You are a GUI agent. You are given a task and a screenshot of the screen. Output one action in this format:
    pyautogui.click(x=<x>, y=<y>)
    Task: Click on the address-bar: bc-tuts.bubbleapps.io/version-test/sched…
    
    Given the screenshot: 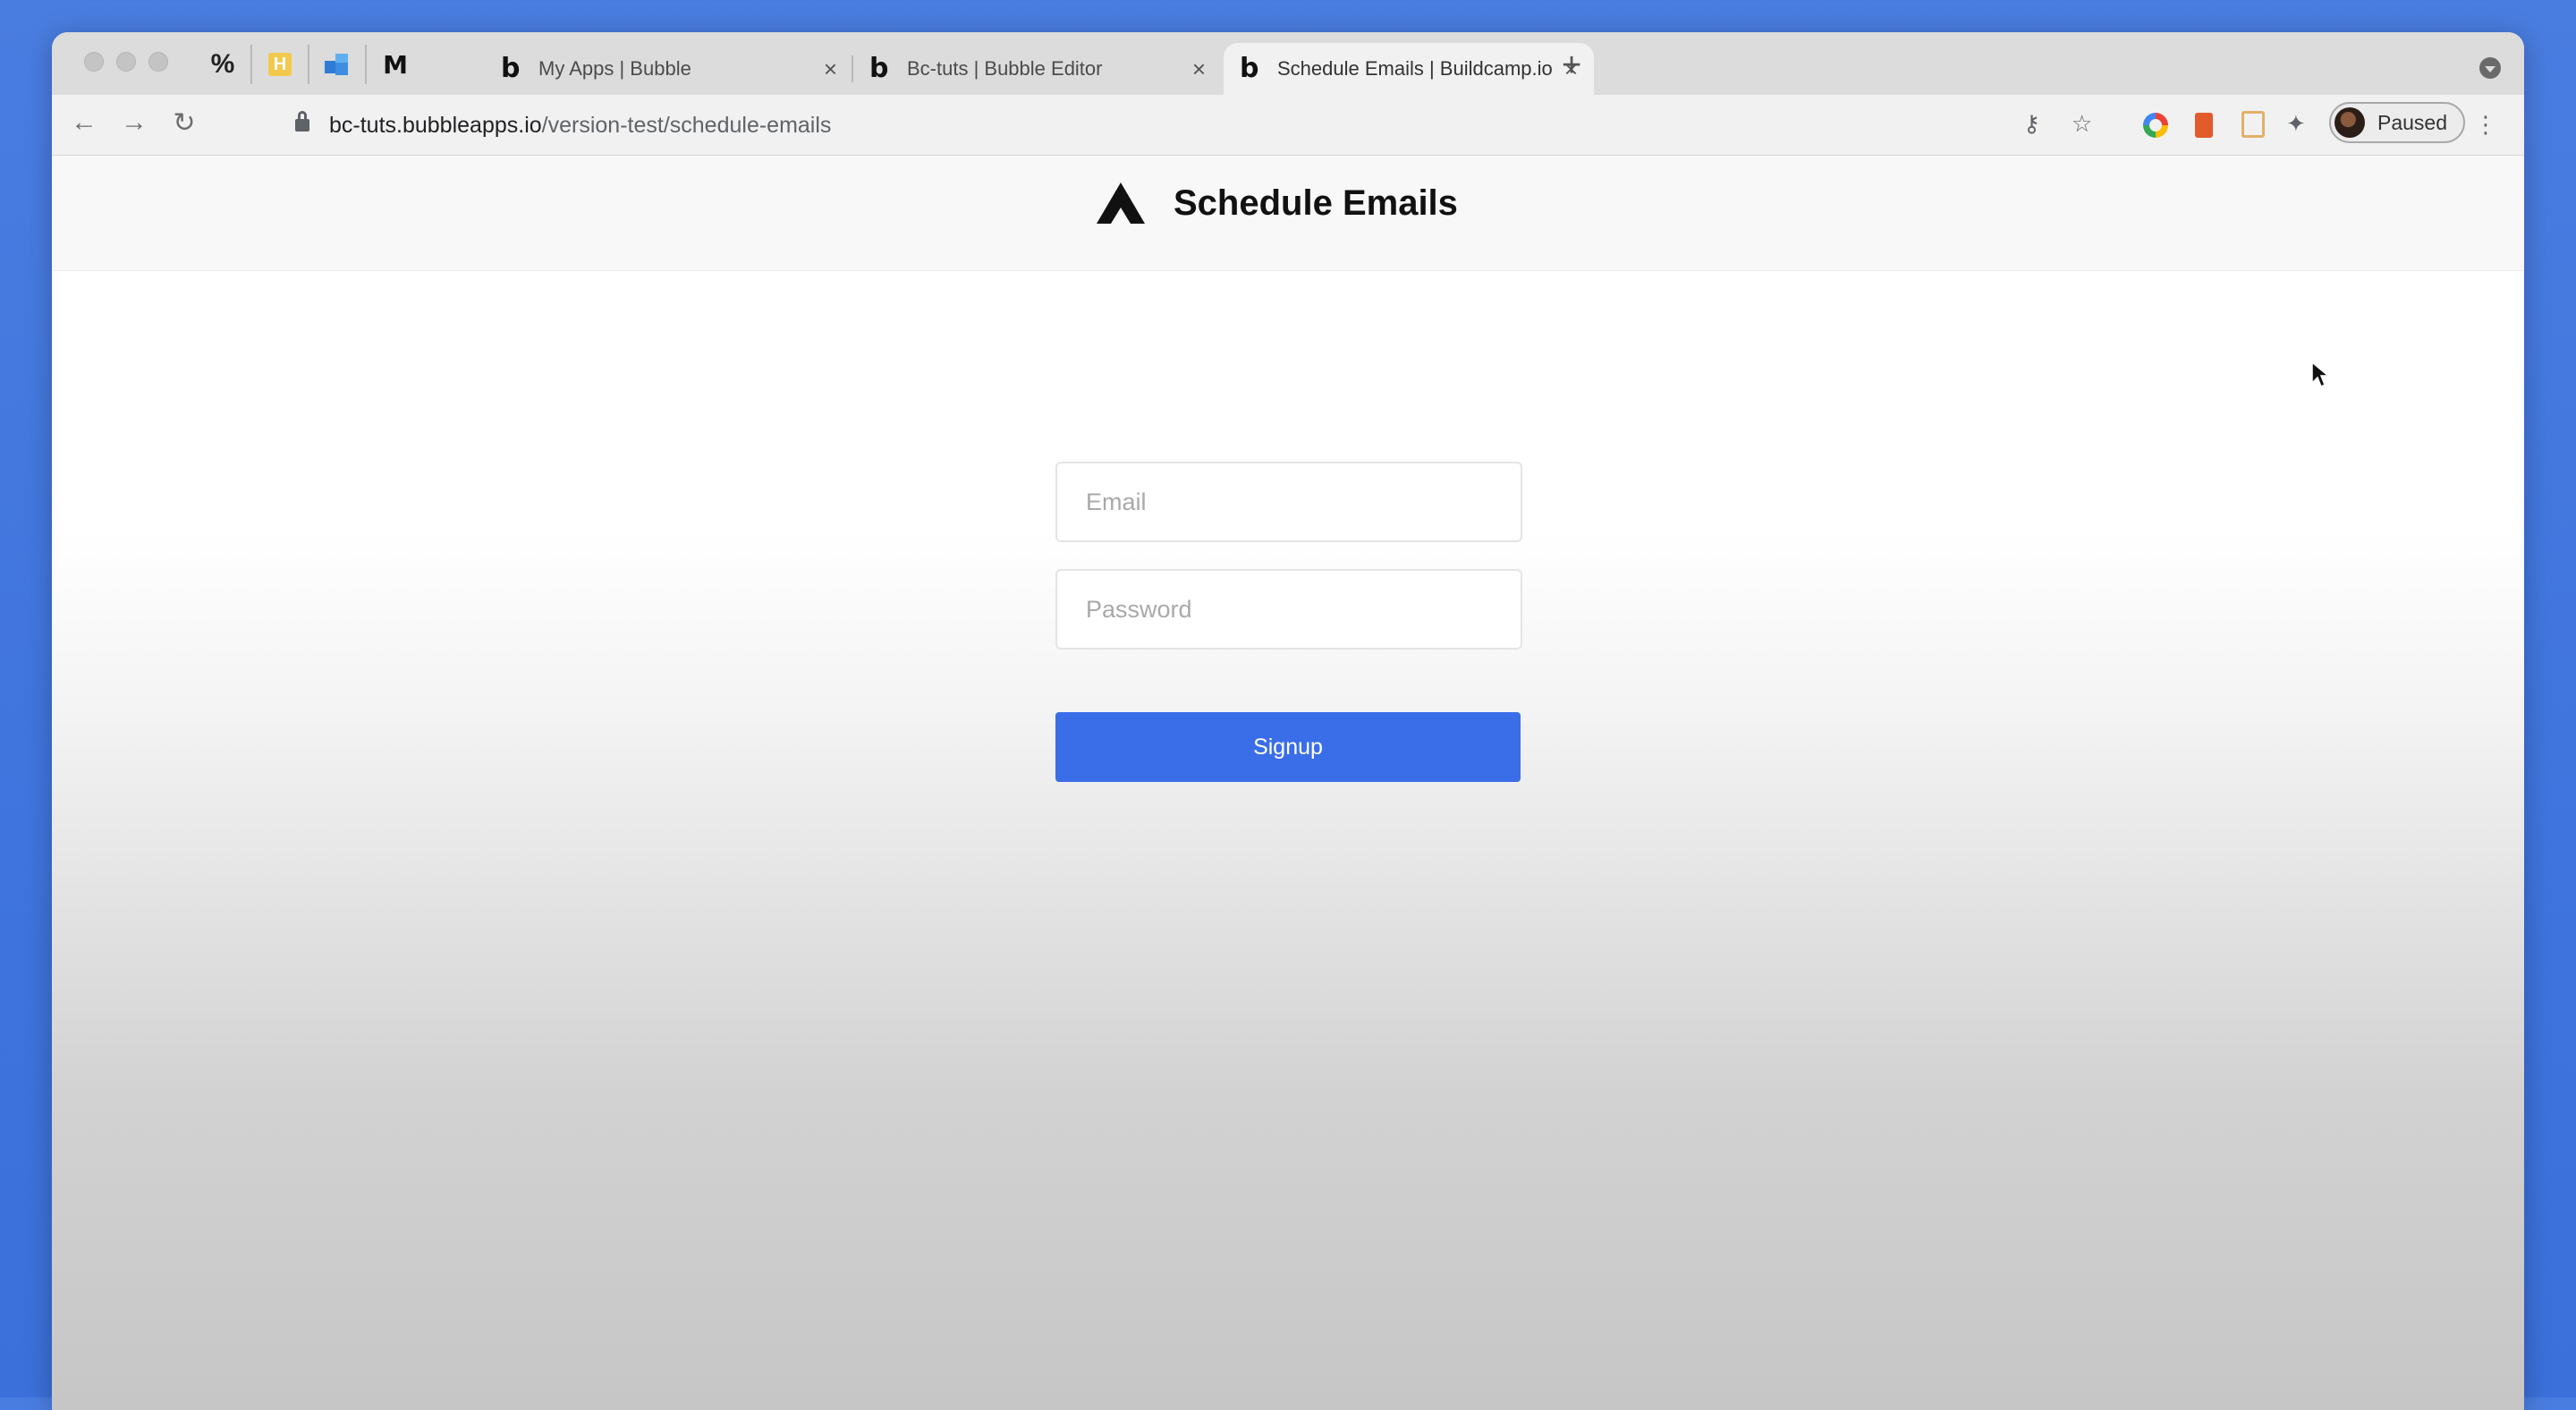 What is the action you would take?
    pyautogui.click(x=1177, y=126)
    